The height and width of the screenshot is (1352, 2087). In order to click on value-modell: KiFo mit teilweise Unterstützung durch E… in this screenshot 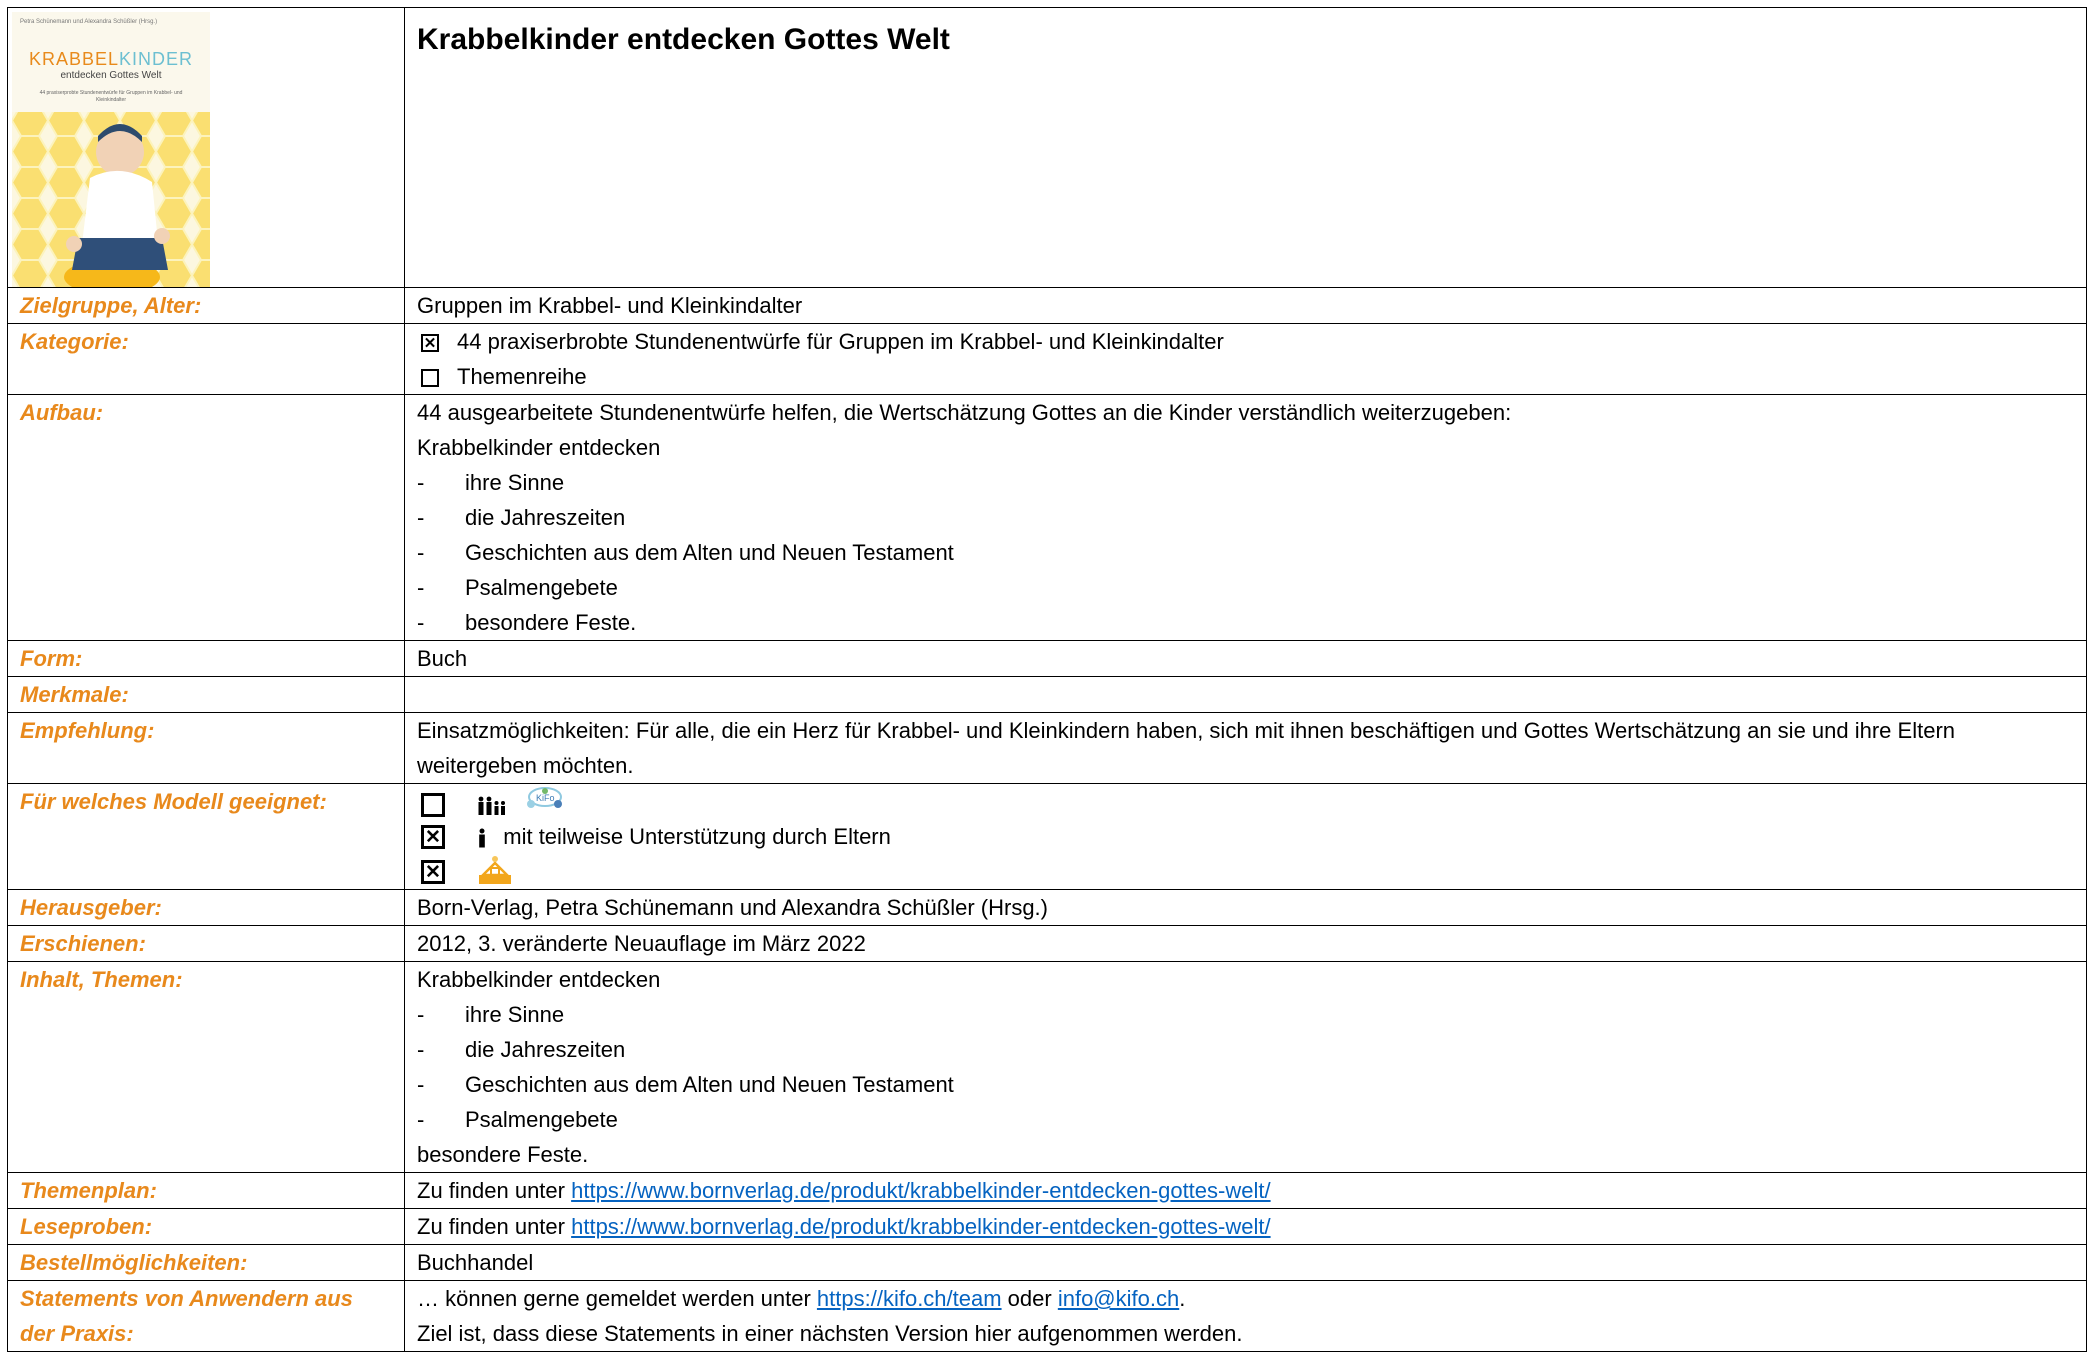, I will do `click(1245, 836)`.